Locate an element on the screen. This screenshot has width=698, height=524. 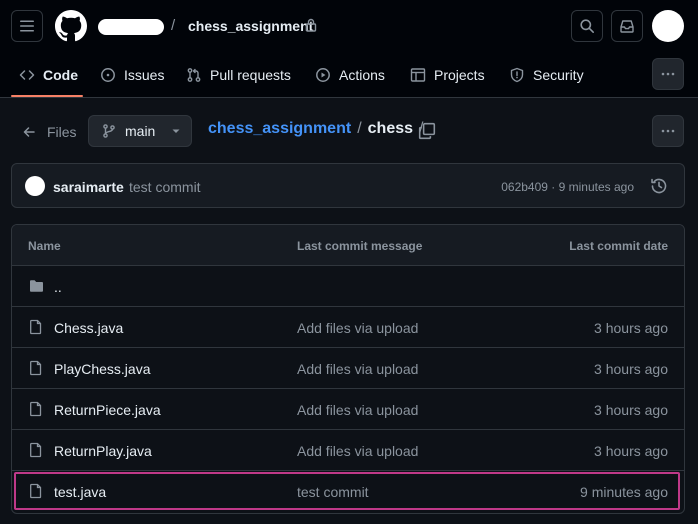
tab-issues: Issues is located at coordinates (132, 75).